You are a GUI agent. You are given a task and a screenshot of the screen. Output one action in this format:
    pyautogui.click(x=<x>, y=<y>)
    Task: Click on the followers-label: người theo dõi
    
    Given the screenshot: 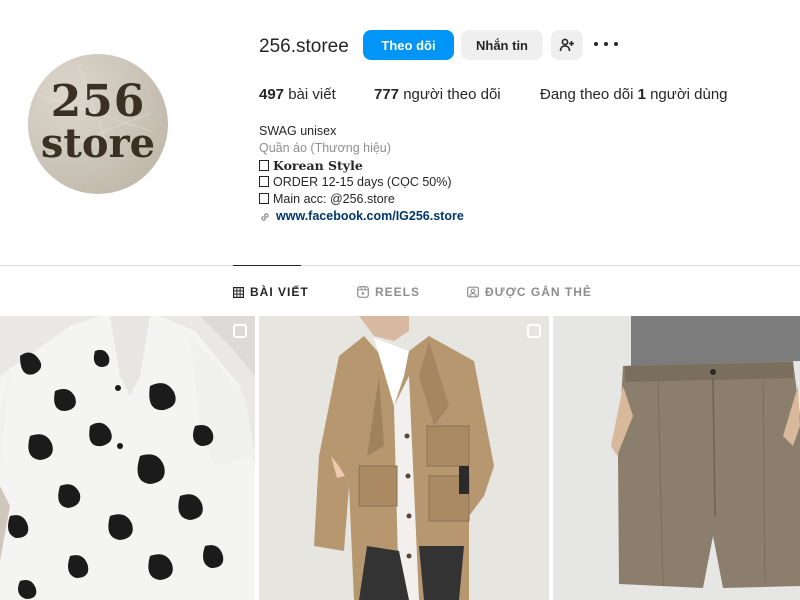 What is the action you would take?
    pyautogui.click(x=452, y=94)
    